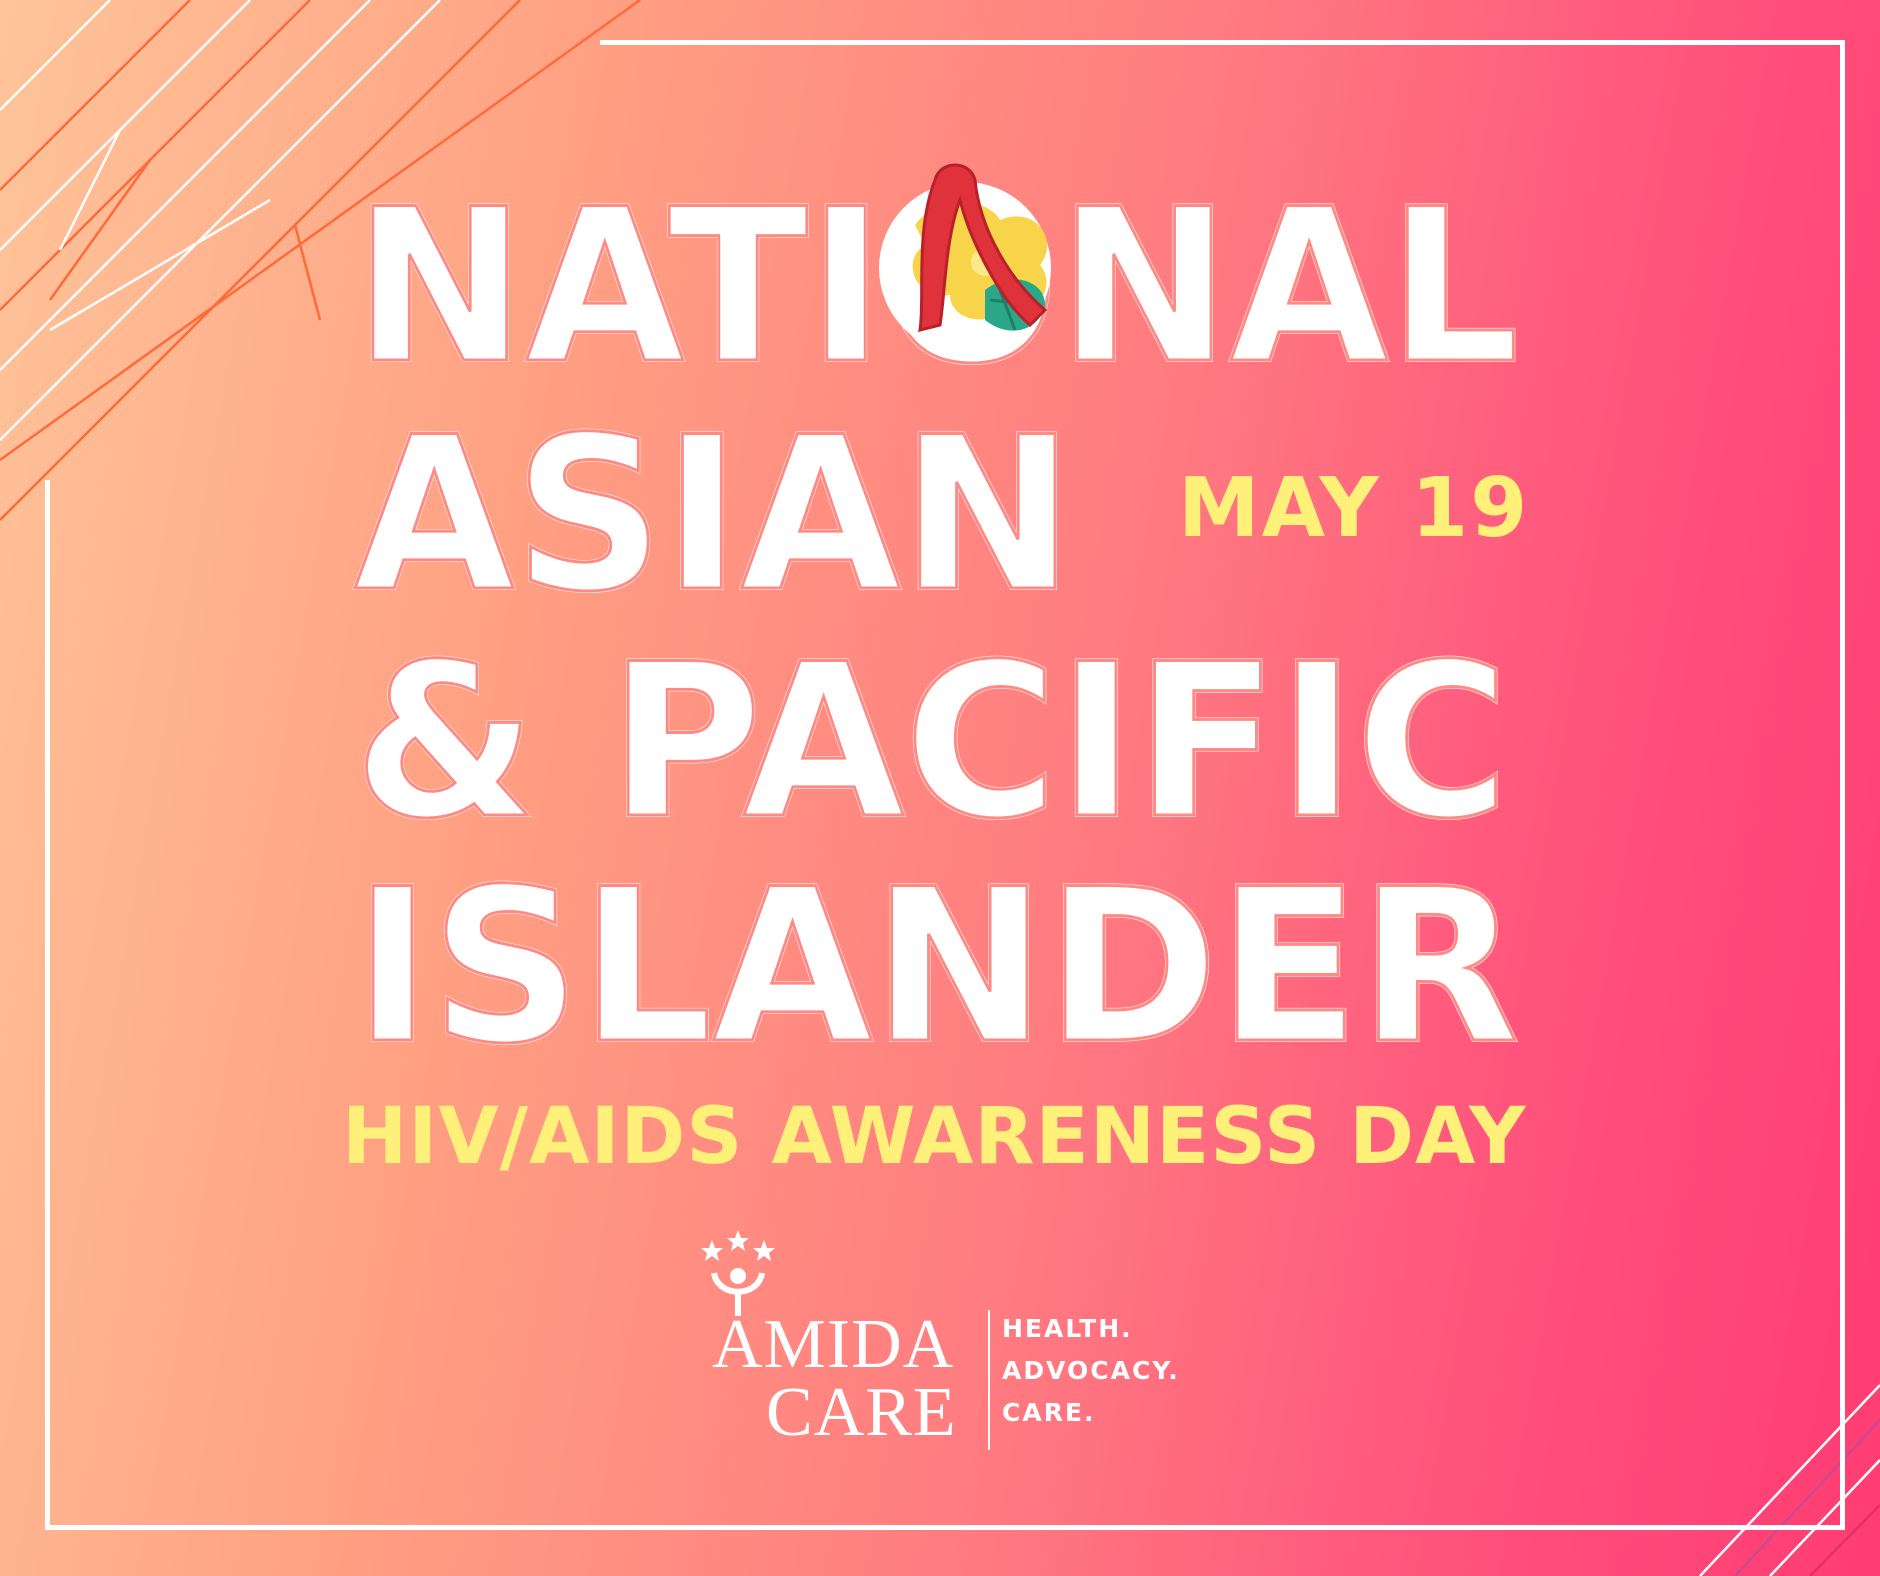  I want to click on amida-care-logo: AMIDA CARE HEALTH. ADVOCACY. CARE., so click(950, 1348).